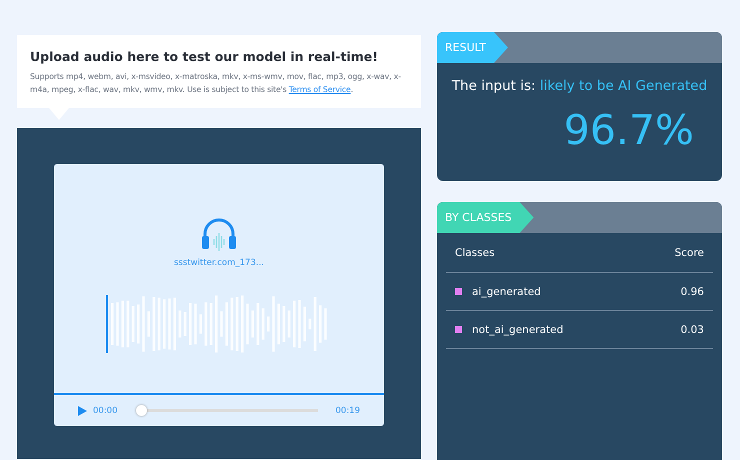  Describe the element at coordinates (689, 252) in the screenshot. I see `column-header: Score` at that location.